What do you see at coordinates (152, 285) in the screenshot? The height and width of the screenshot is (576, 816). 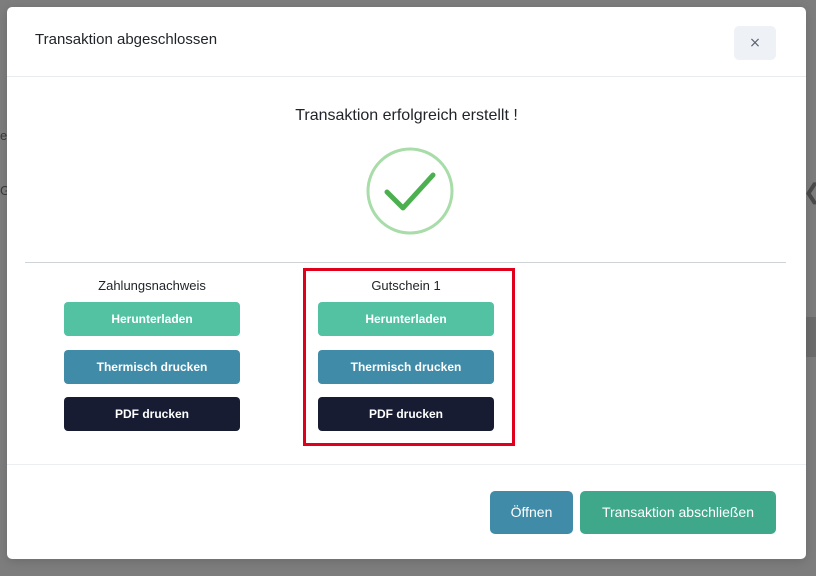 I see `payment-proof-label: Zahlungsnachweis` at bounding box center [152, 285].